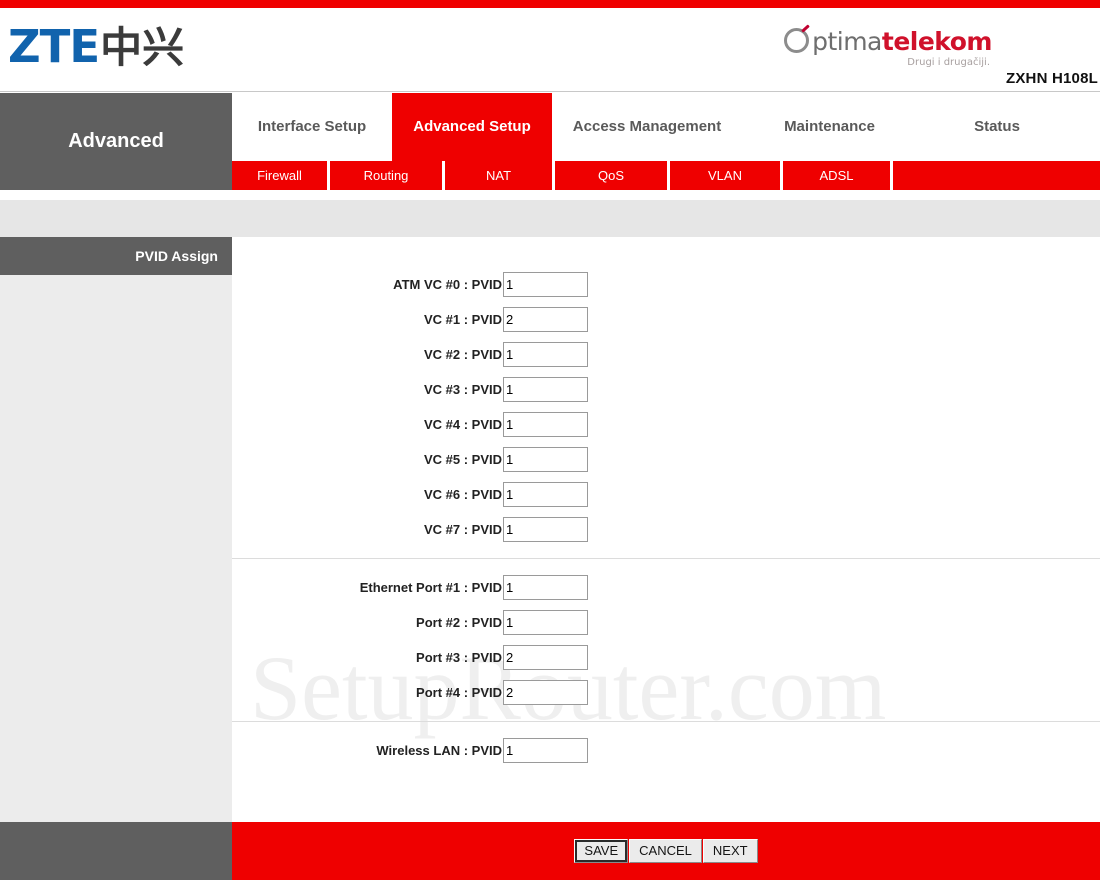  What do you see at coordinates (666, 389) in the screenshot?
I see `pvid-field-row: VC #3 : PVID` at bounding box center [666, 389].